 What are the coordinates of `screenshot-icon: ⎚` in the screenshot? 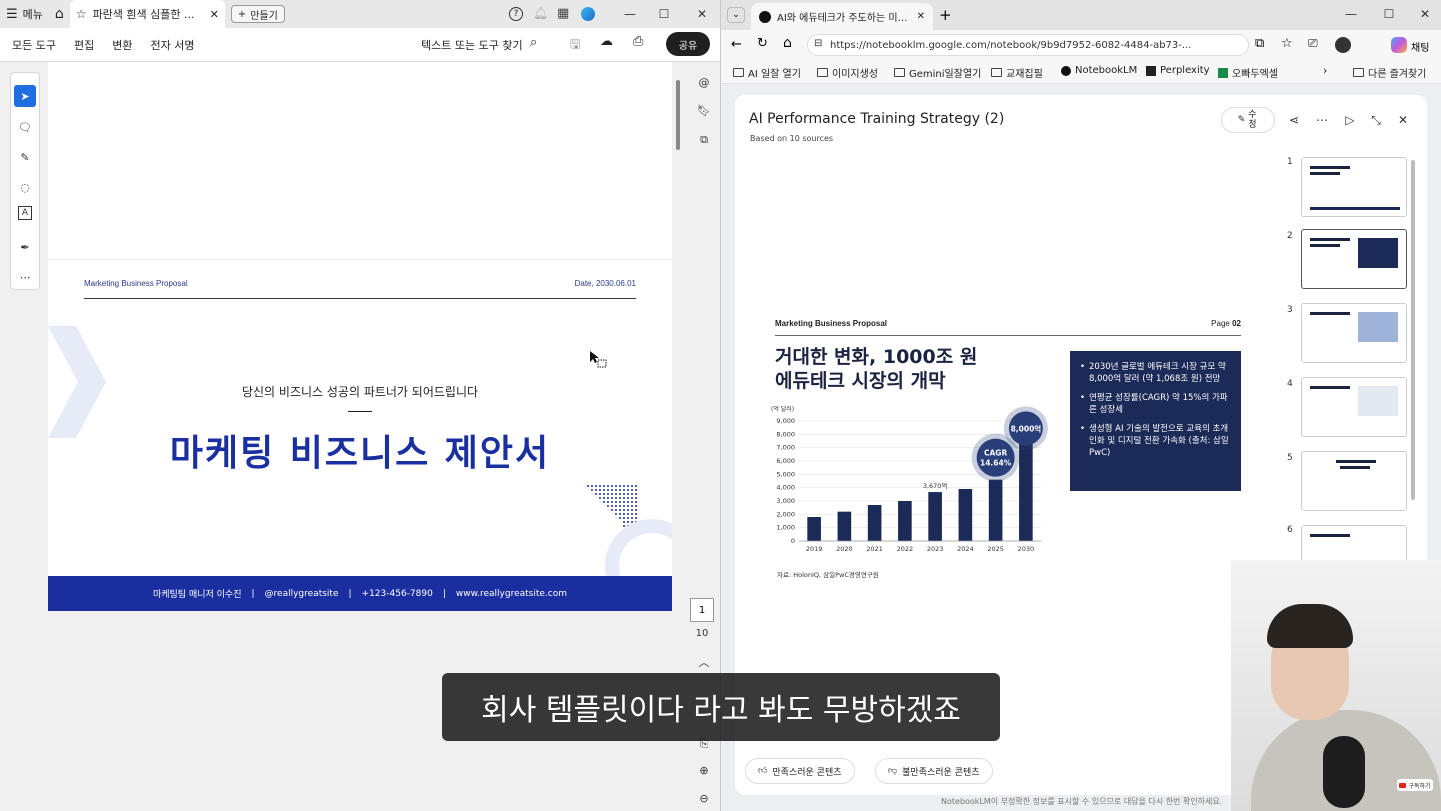 It's located at (1313, 43).